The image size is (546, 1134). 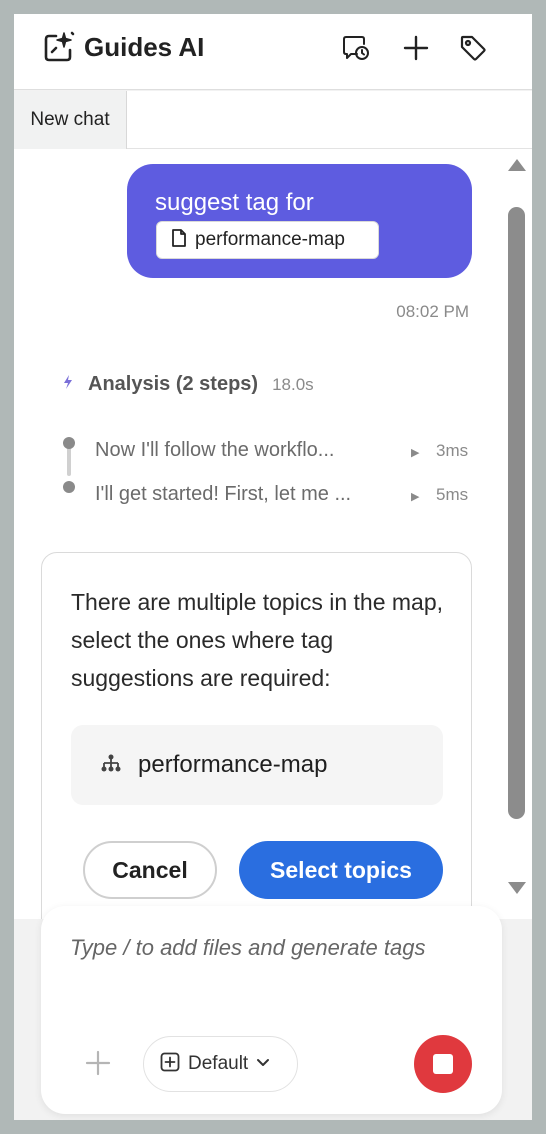 I want to click on chevron-down-icon, so click(x=263, y=1064).